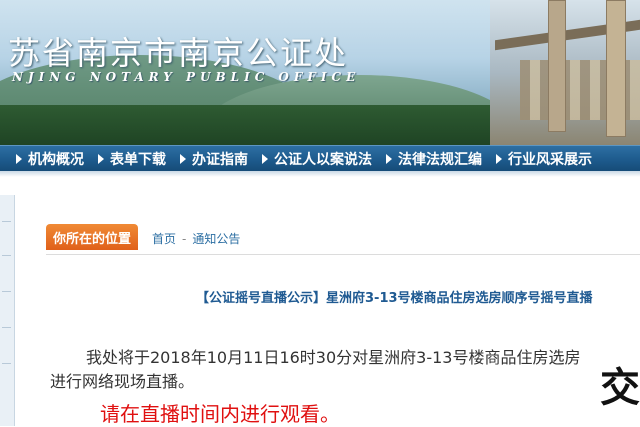 The height and width of the screenshot is (427, 640). I want to click on article-title: 【公证摇号直播公示】星洲府3-13号楼商品住房选房顺序号摇号直播, so click(394, 298).